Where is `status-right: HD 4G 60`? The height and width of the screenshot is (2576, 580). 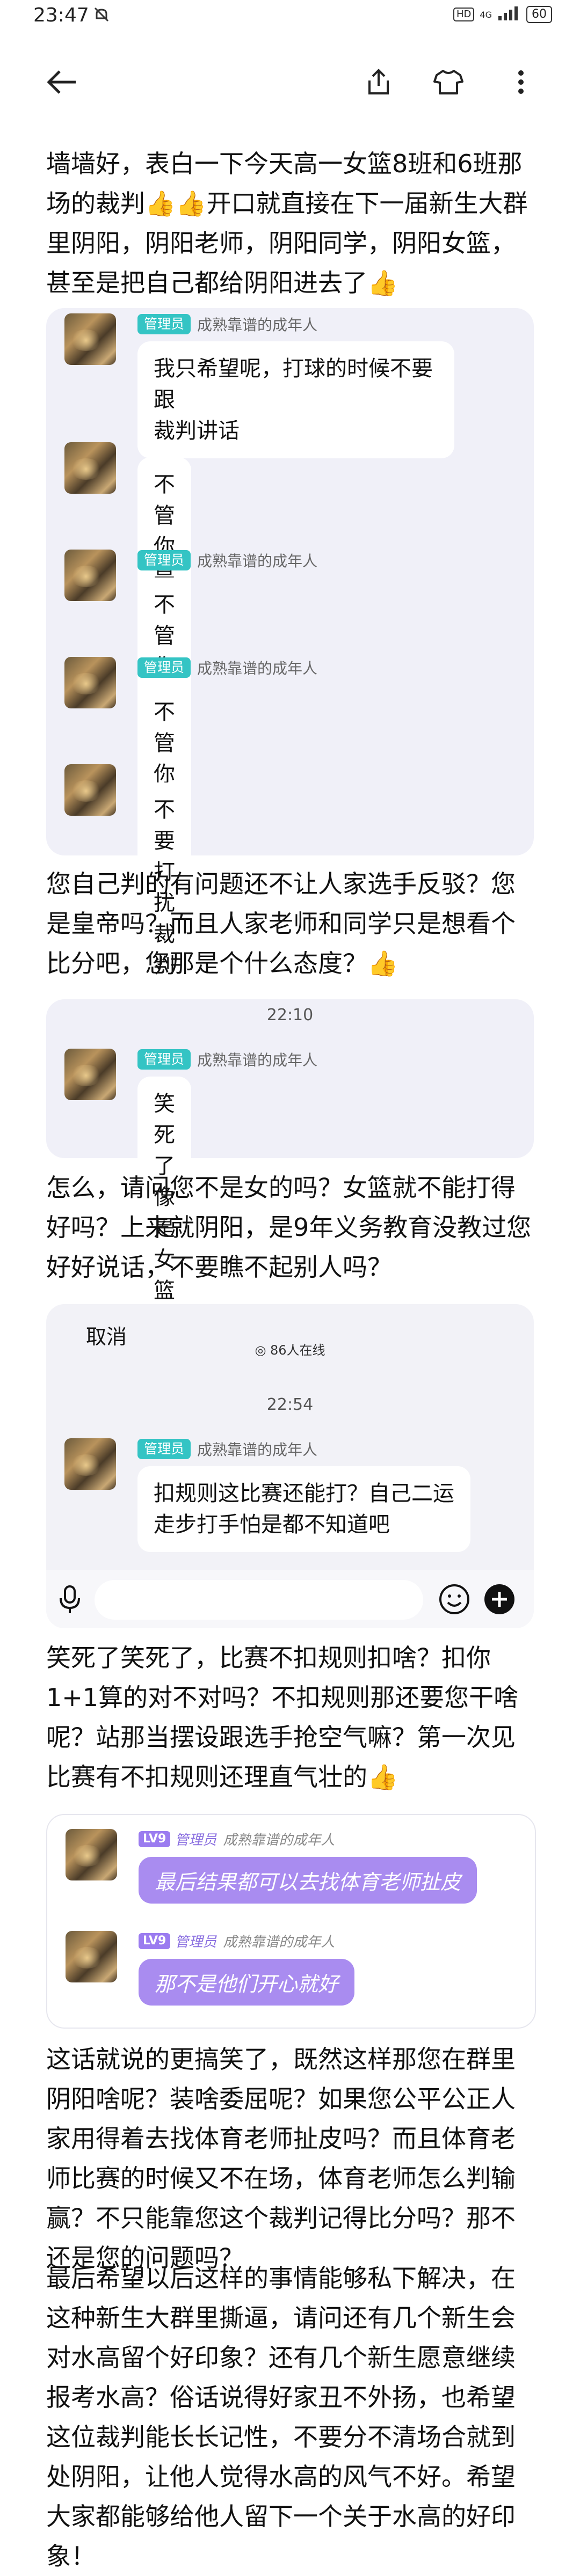 status-right: HD 4G 60 is located at coordinates (502, 14).